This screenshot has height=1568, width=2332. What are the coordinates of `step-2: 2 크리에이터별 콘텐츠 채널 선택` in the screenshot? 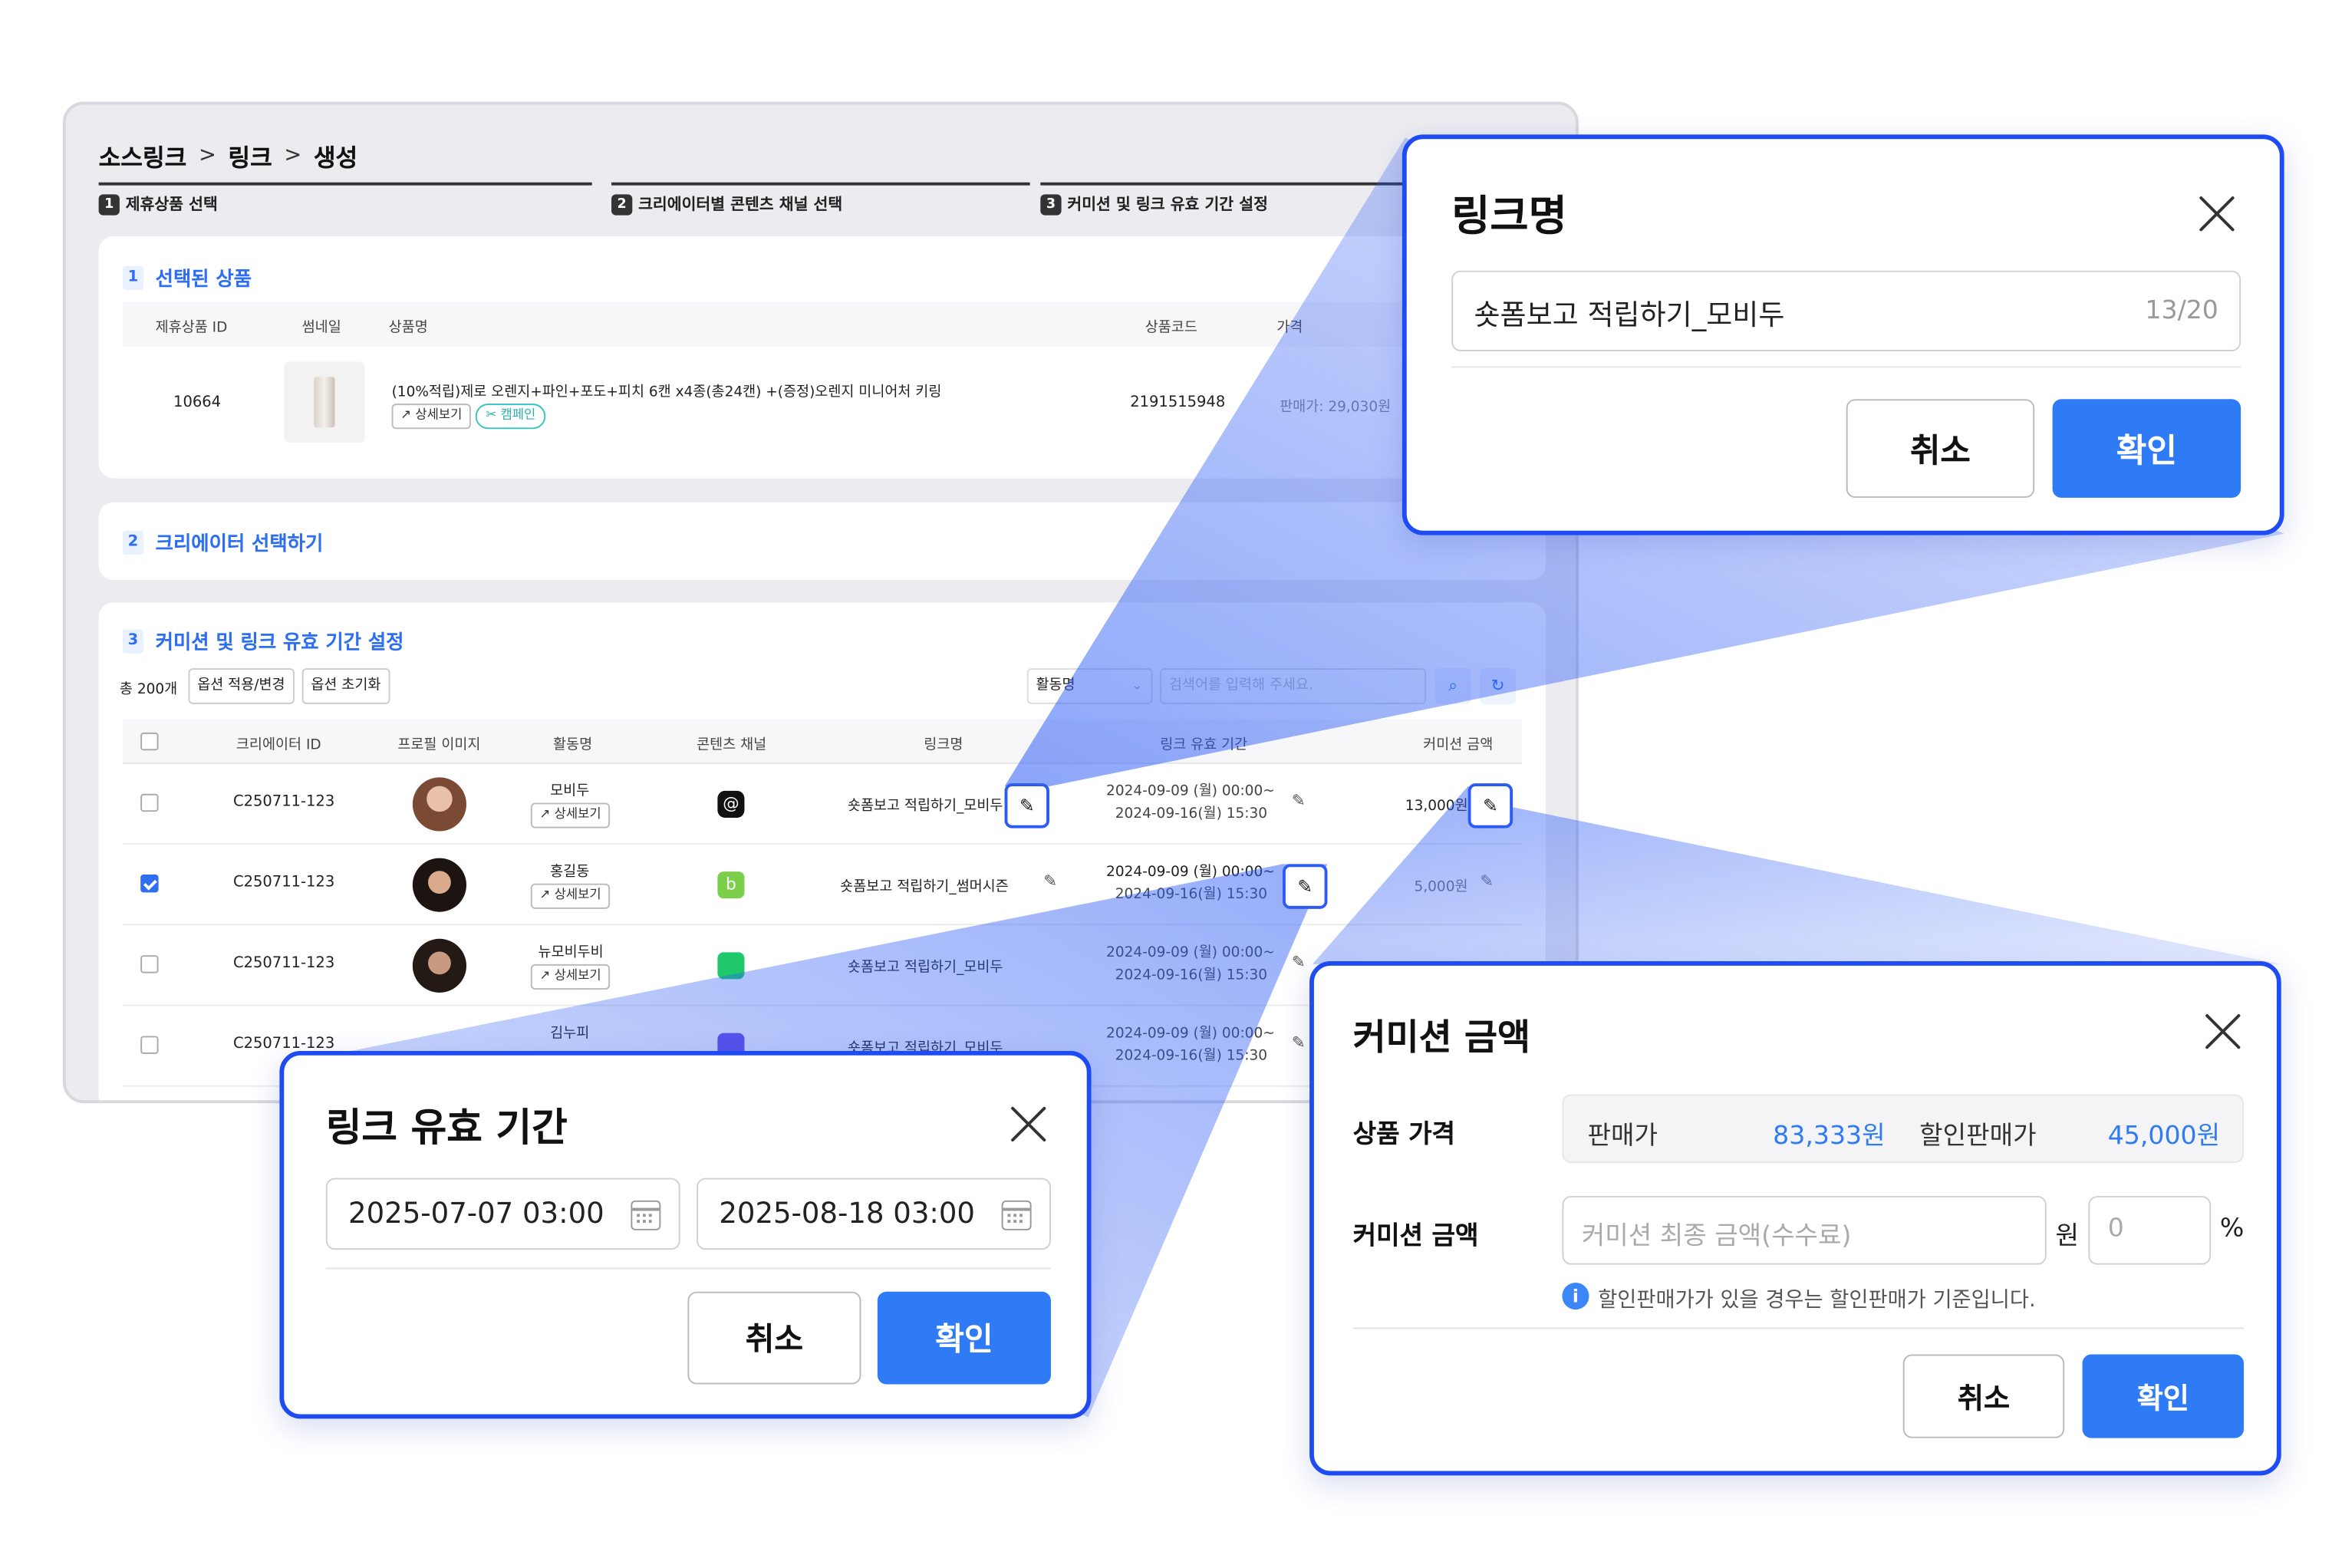 It's located at (821, 199).